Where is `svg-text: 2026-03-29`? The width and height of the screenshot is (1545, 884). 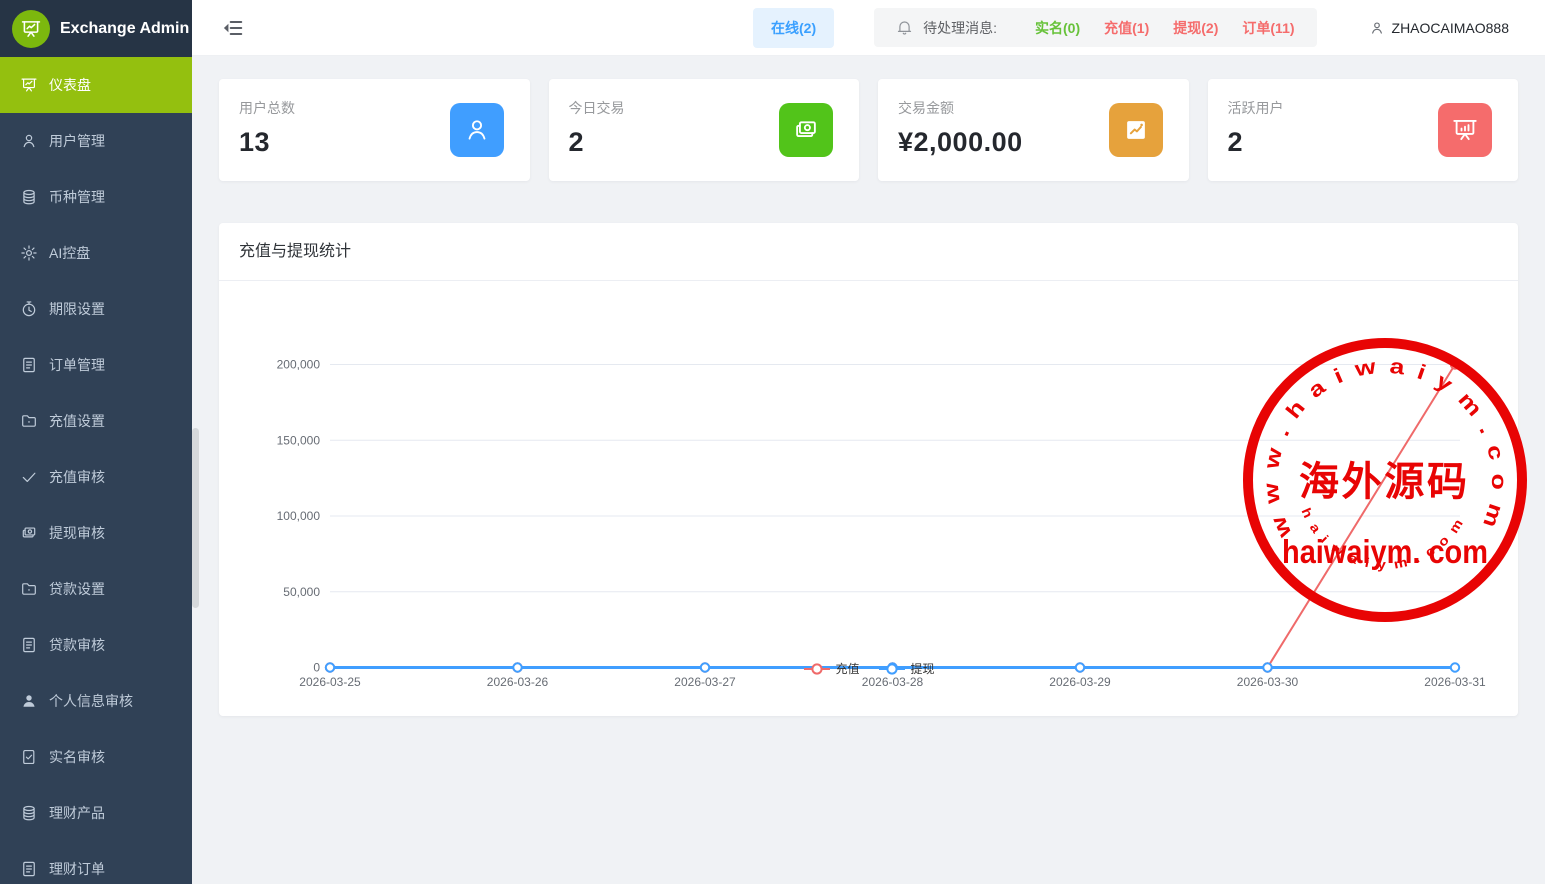 svg-text: 2026-03-29 is located at coordinates (1080, 682).